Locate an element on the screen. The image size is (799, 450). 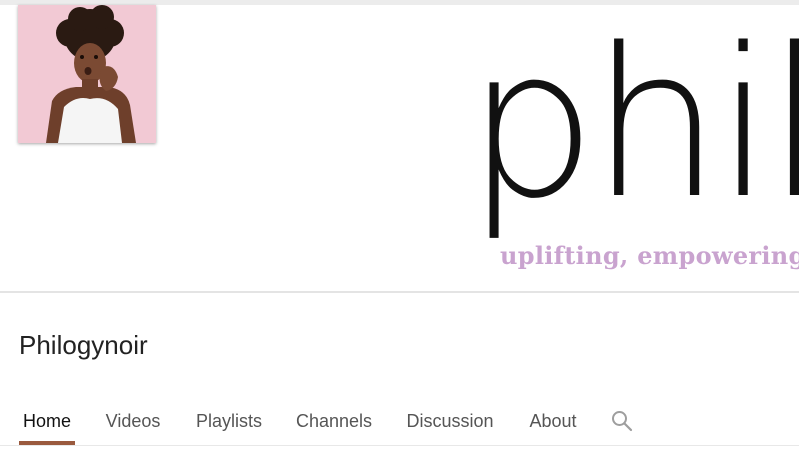
tab-channels: Channels is located at coordinates (334, 421).